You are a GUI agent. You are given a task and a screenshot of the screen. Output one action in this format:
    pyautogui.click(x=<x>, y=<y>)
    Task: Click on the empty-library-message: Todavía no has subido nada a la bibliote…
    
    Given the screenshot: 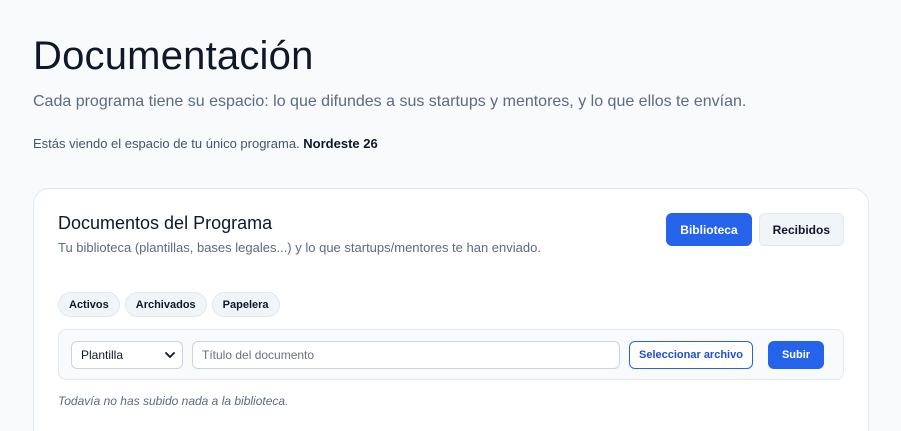 What is the action you would take?
    pyautogui.click(x=173, y=401)
    